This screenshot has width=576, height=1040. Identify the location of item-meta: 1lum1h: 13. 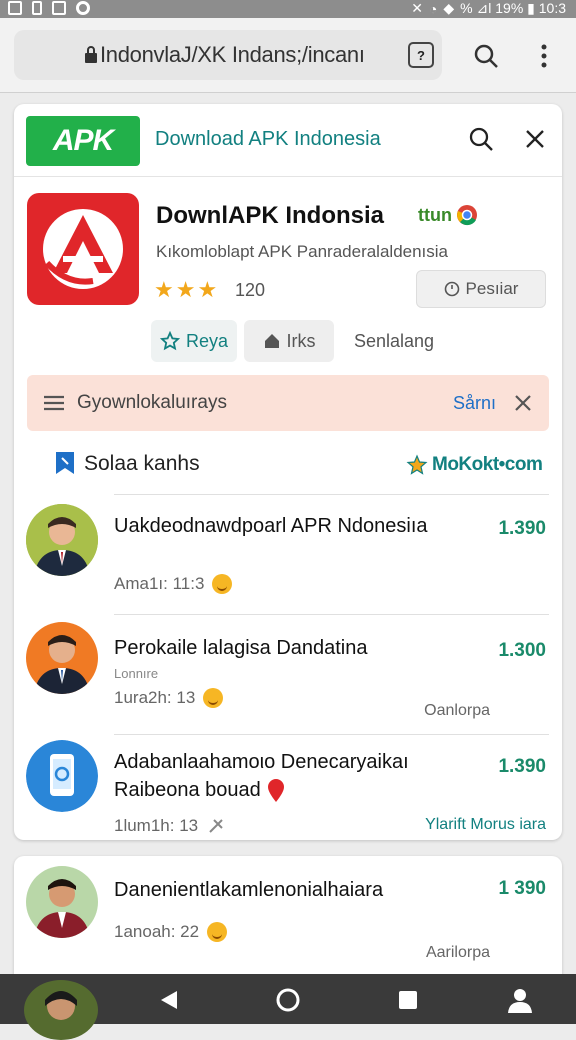
(170, 826).